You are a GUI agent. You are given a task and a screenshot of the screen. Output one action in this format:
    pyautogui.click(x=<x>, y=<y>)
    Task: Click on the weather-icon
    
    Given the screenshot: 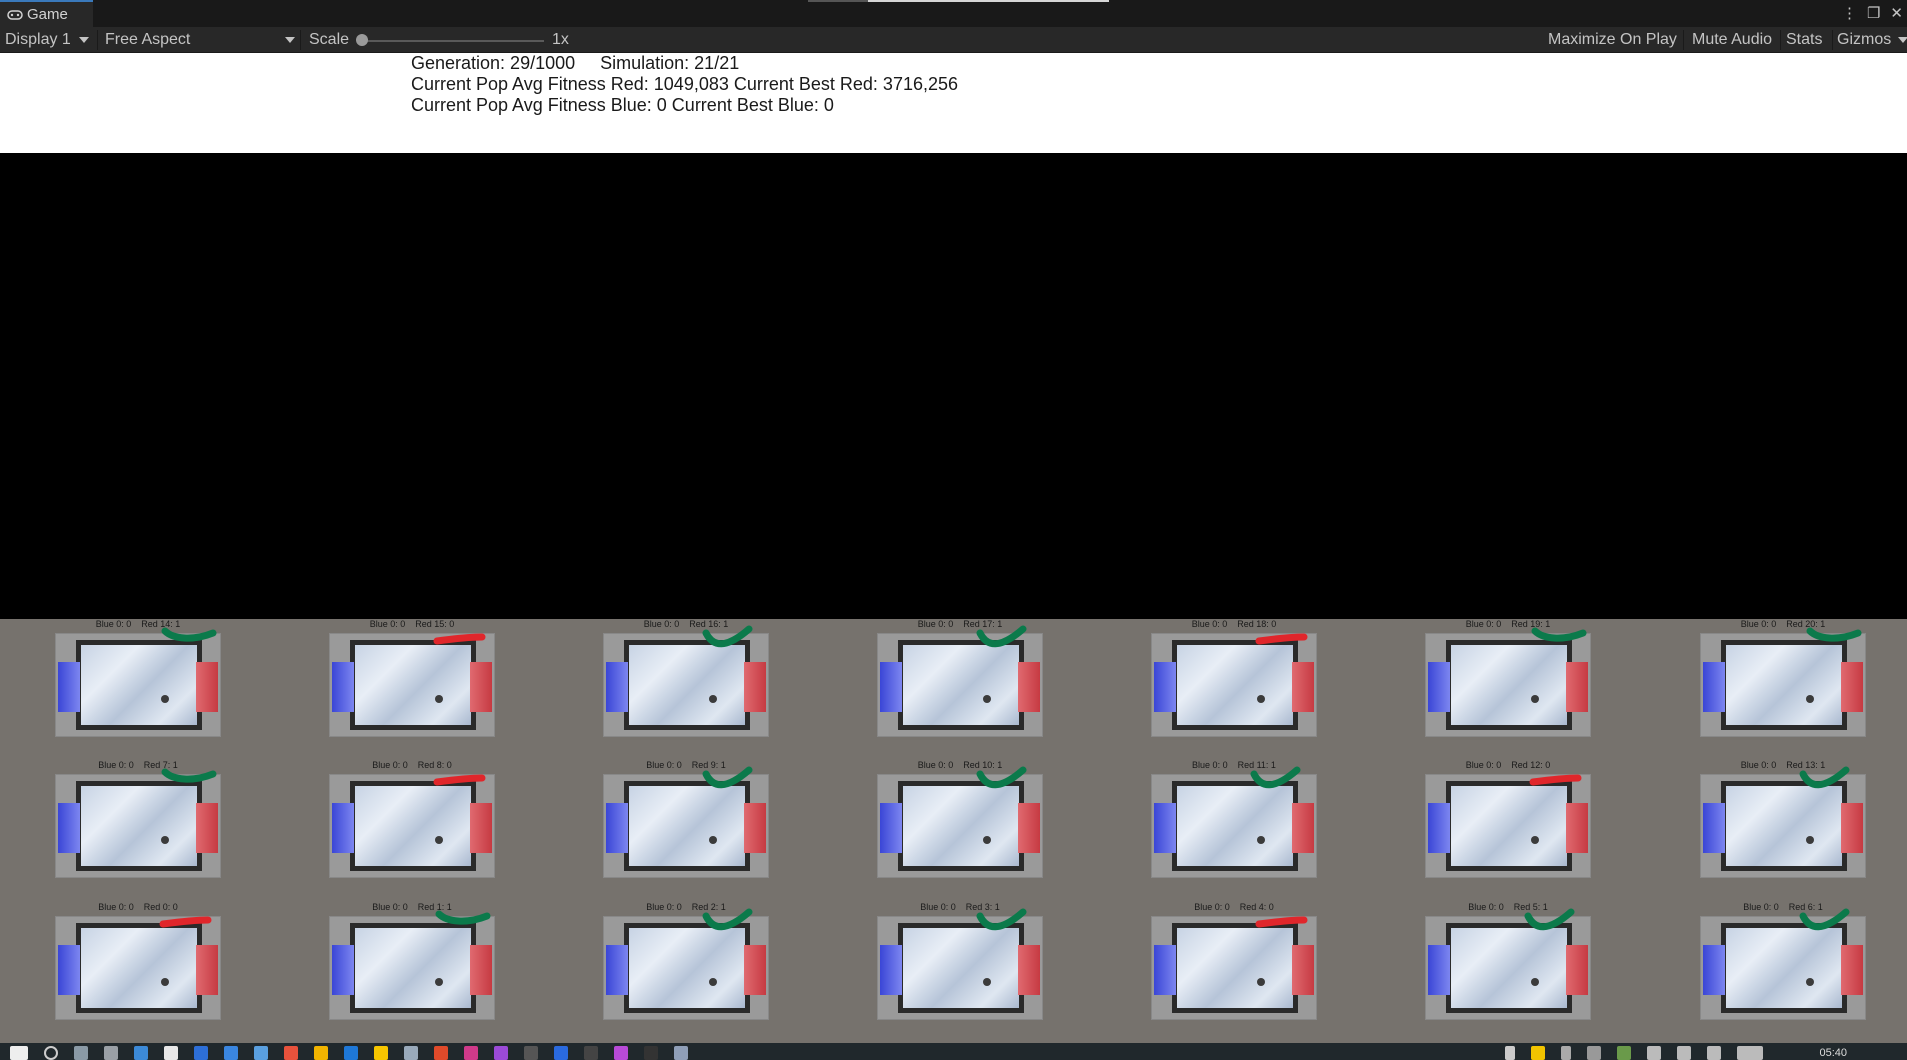 What is the action you would take?
    pyautogui.click(x=1538, y=1053)
    